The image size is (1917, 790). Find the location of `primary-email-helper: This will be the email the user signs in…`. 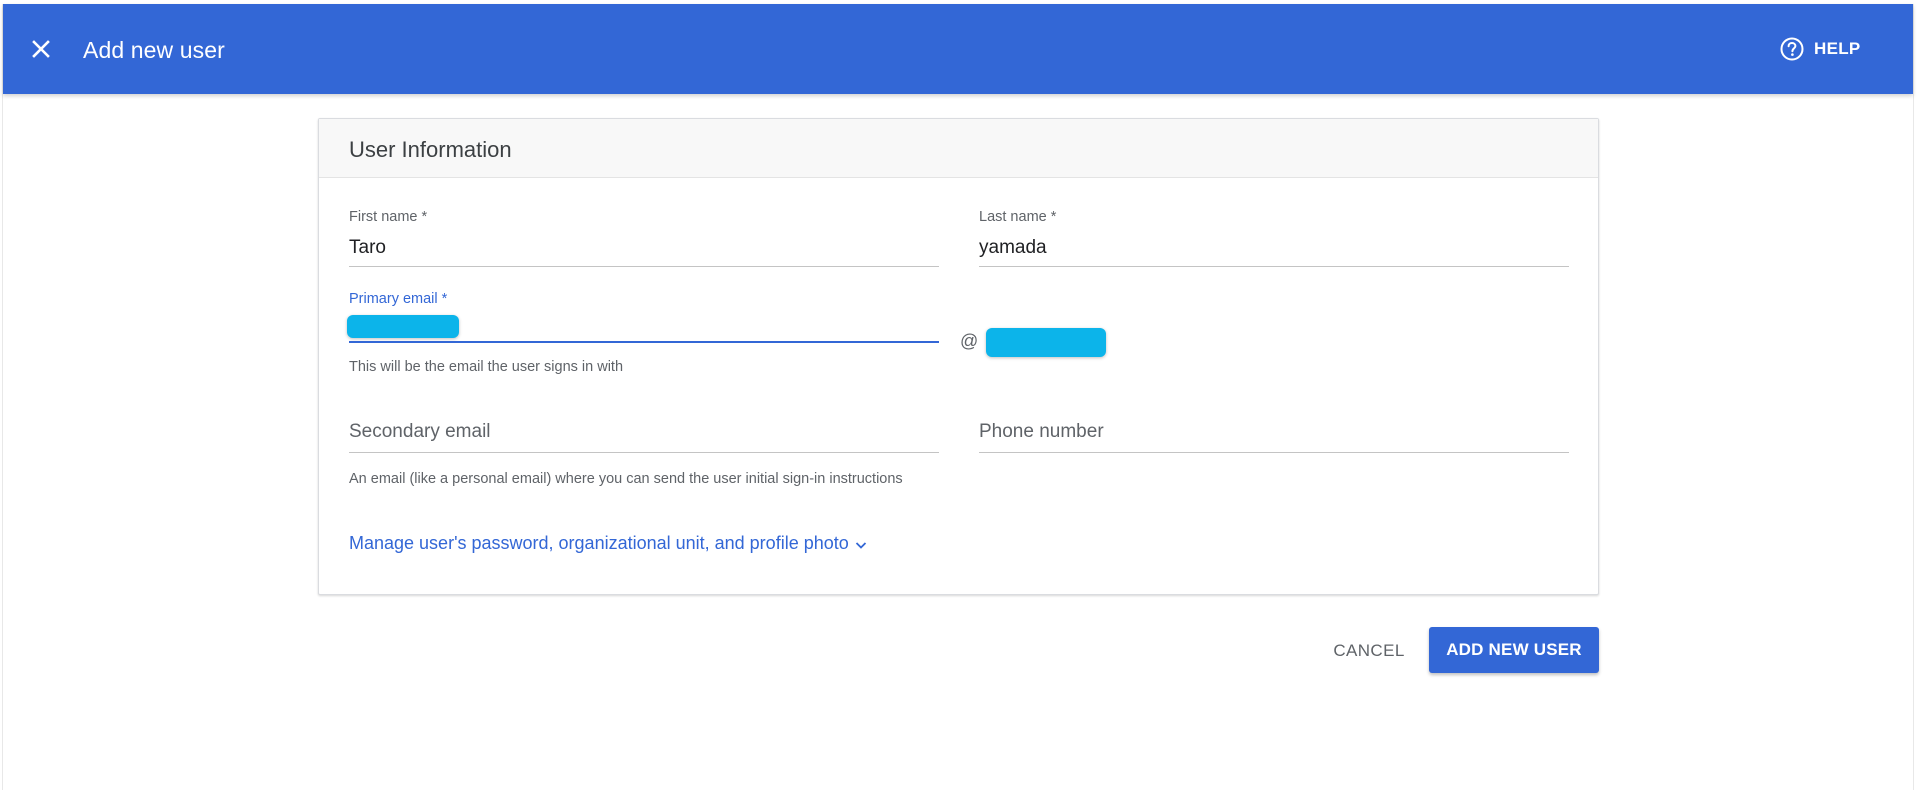

primary-email-helper: This will be the email the user signs in… is located at coordinates (486, 367).